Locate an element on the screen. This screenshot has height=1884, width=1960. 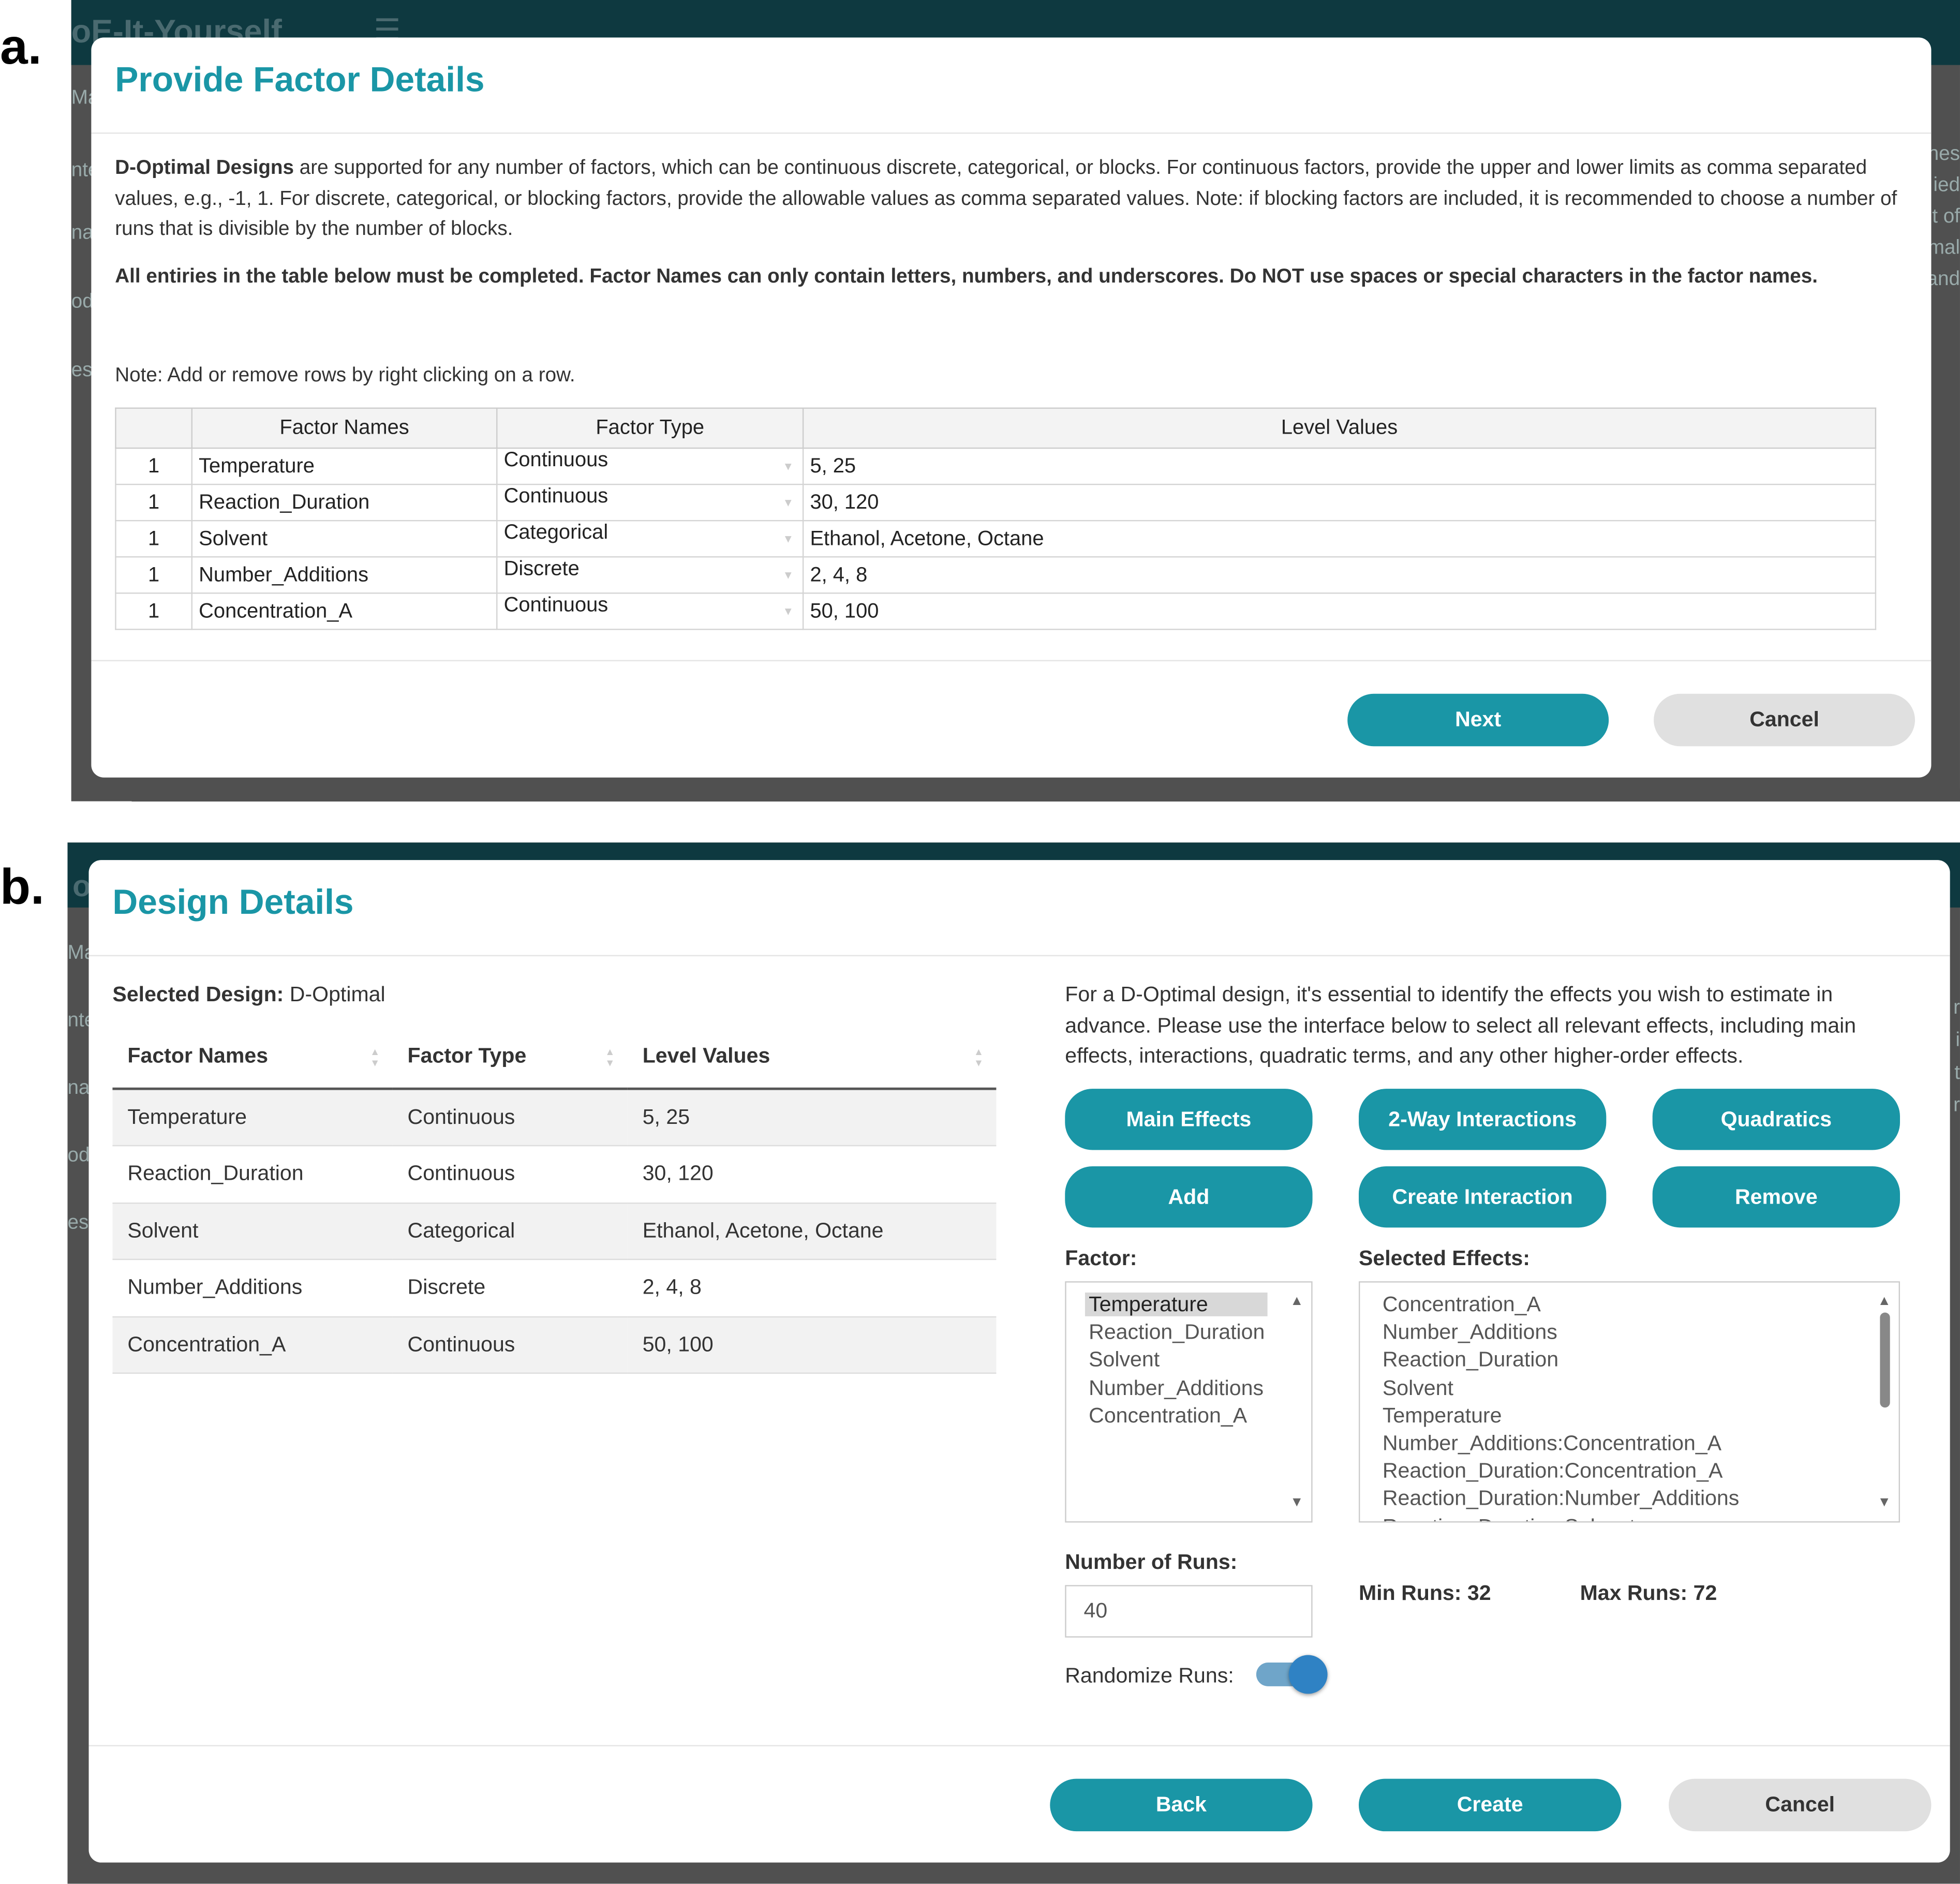
number-of-runs-input: 40 is located at coordinates (1189, 1612).